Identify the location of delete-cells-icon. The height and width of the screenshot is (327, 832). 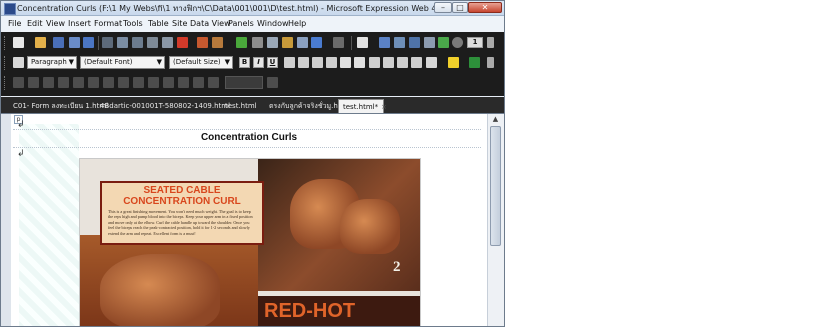
(78, 82).